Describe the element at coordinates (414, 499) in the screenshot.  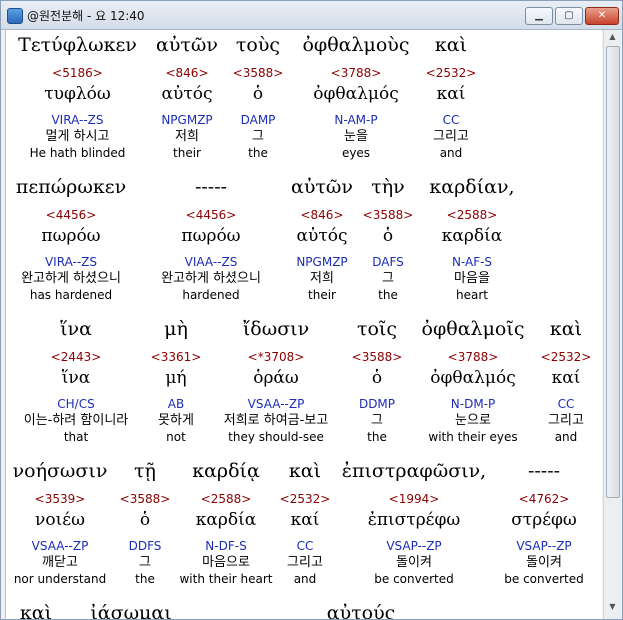
I see `strong-number: <1994>` at that location.